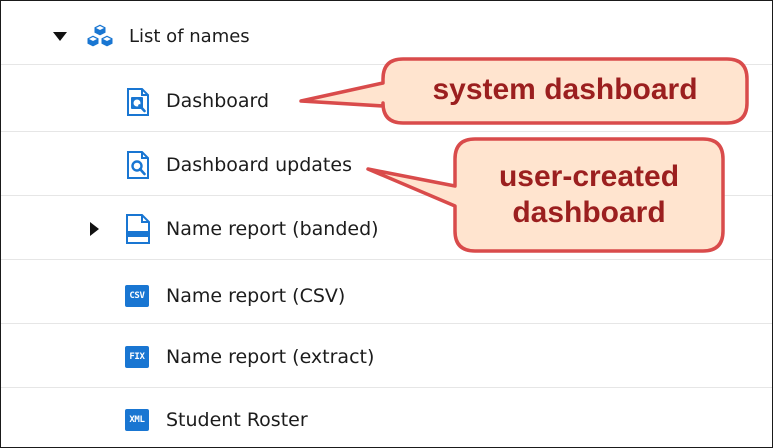 The image size is (773, 448). What do you see at coordinates (589, 176) in the screenshot?
I see `callout-user-text-line1: user-created` at bounding box center [589, 176].